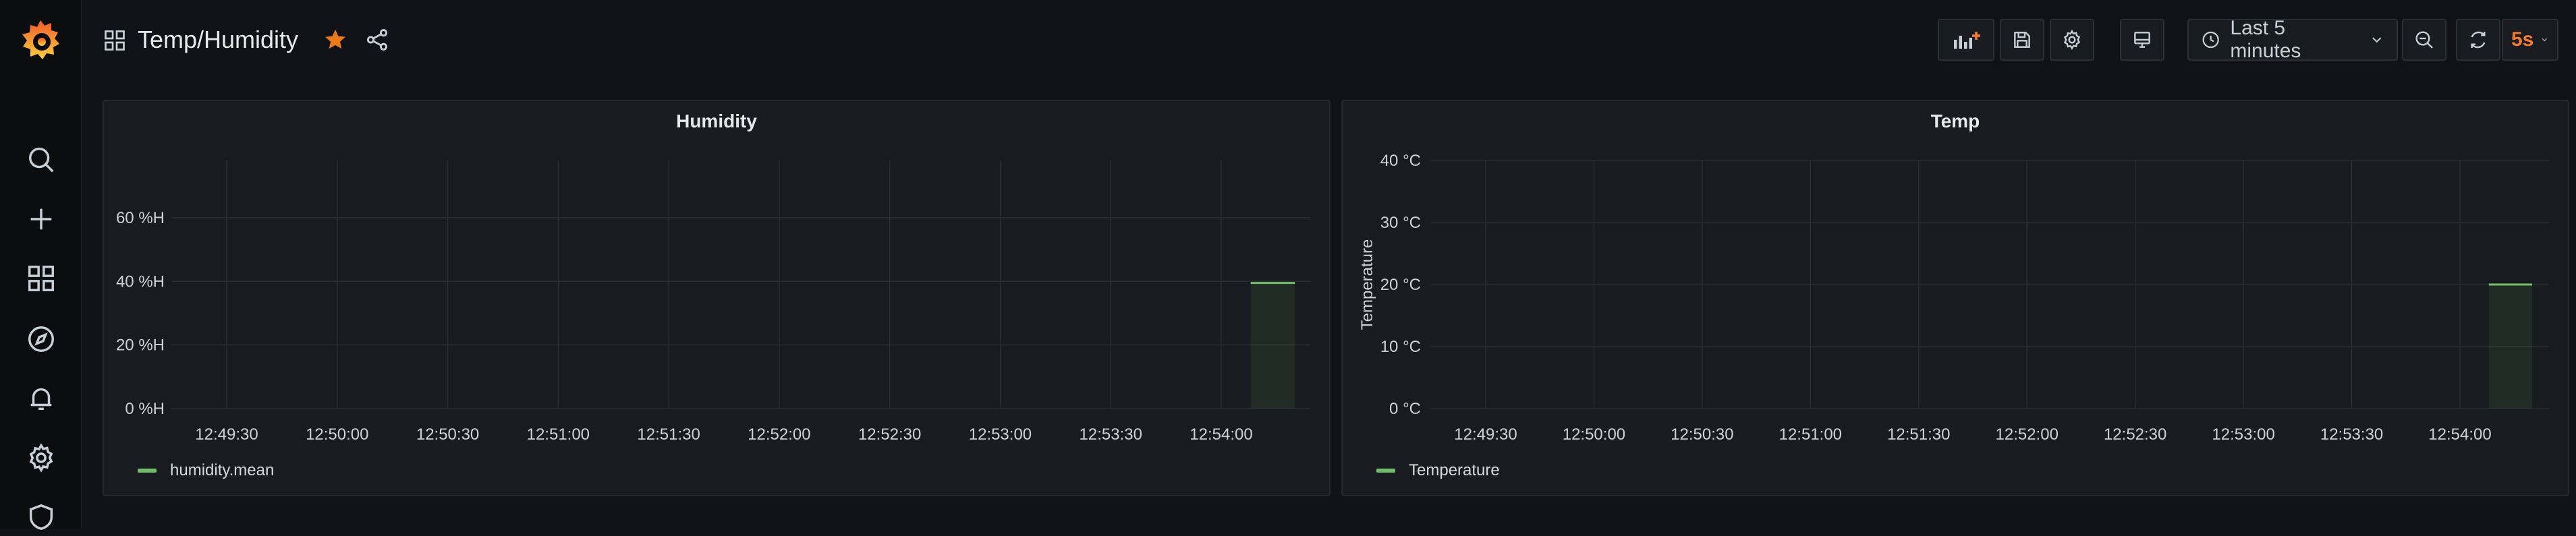 This screenshot has height=536, width=2576. What do you see at coordinates (41, 219) in the screenshot?
I see `plus-icon` at bounding box center [41, 219].